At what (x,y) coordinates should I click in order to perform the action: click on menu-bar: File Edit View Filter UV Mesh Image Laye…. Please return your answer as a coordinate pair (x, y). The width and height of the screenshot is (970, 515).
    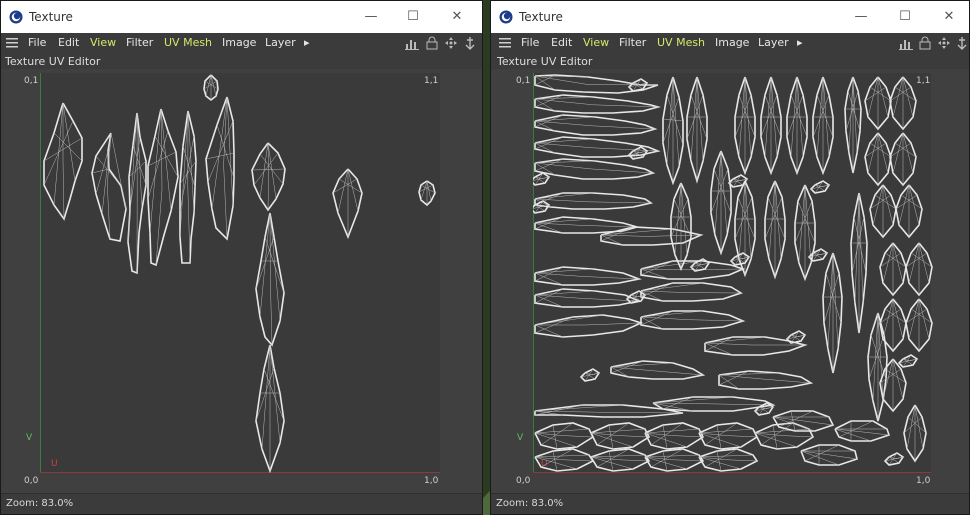
    Looking at the image, I should click on (730, 43).